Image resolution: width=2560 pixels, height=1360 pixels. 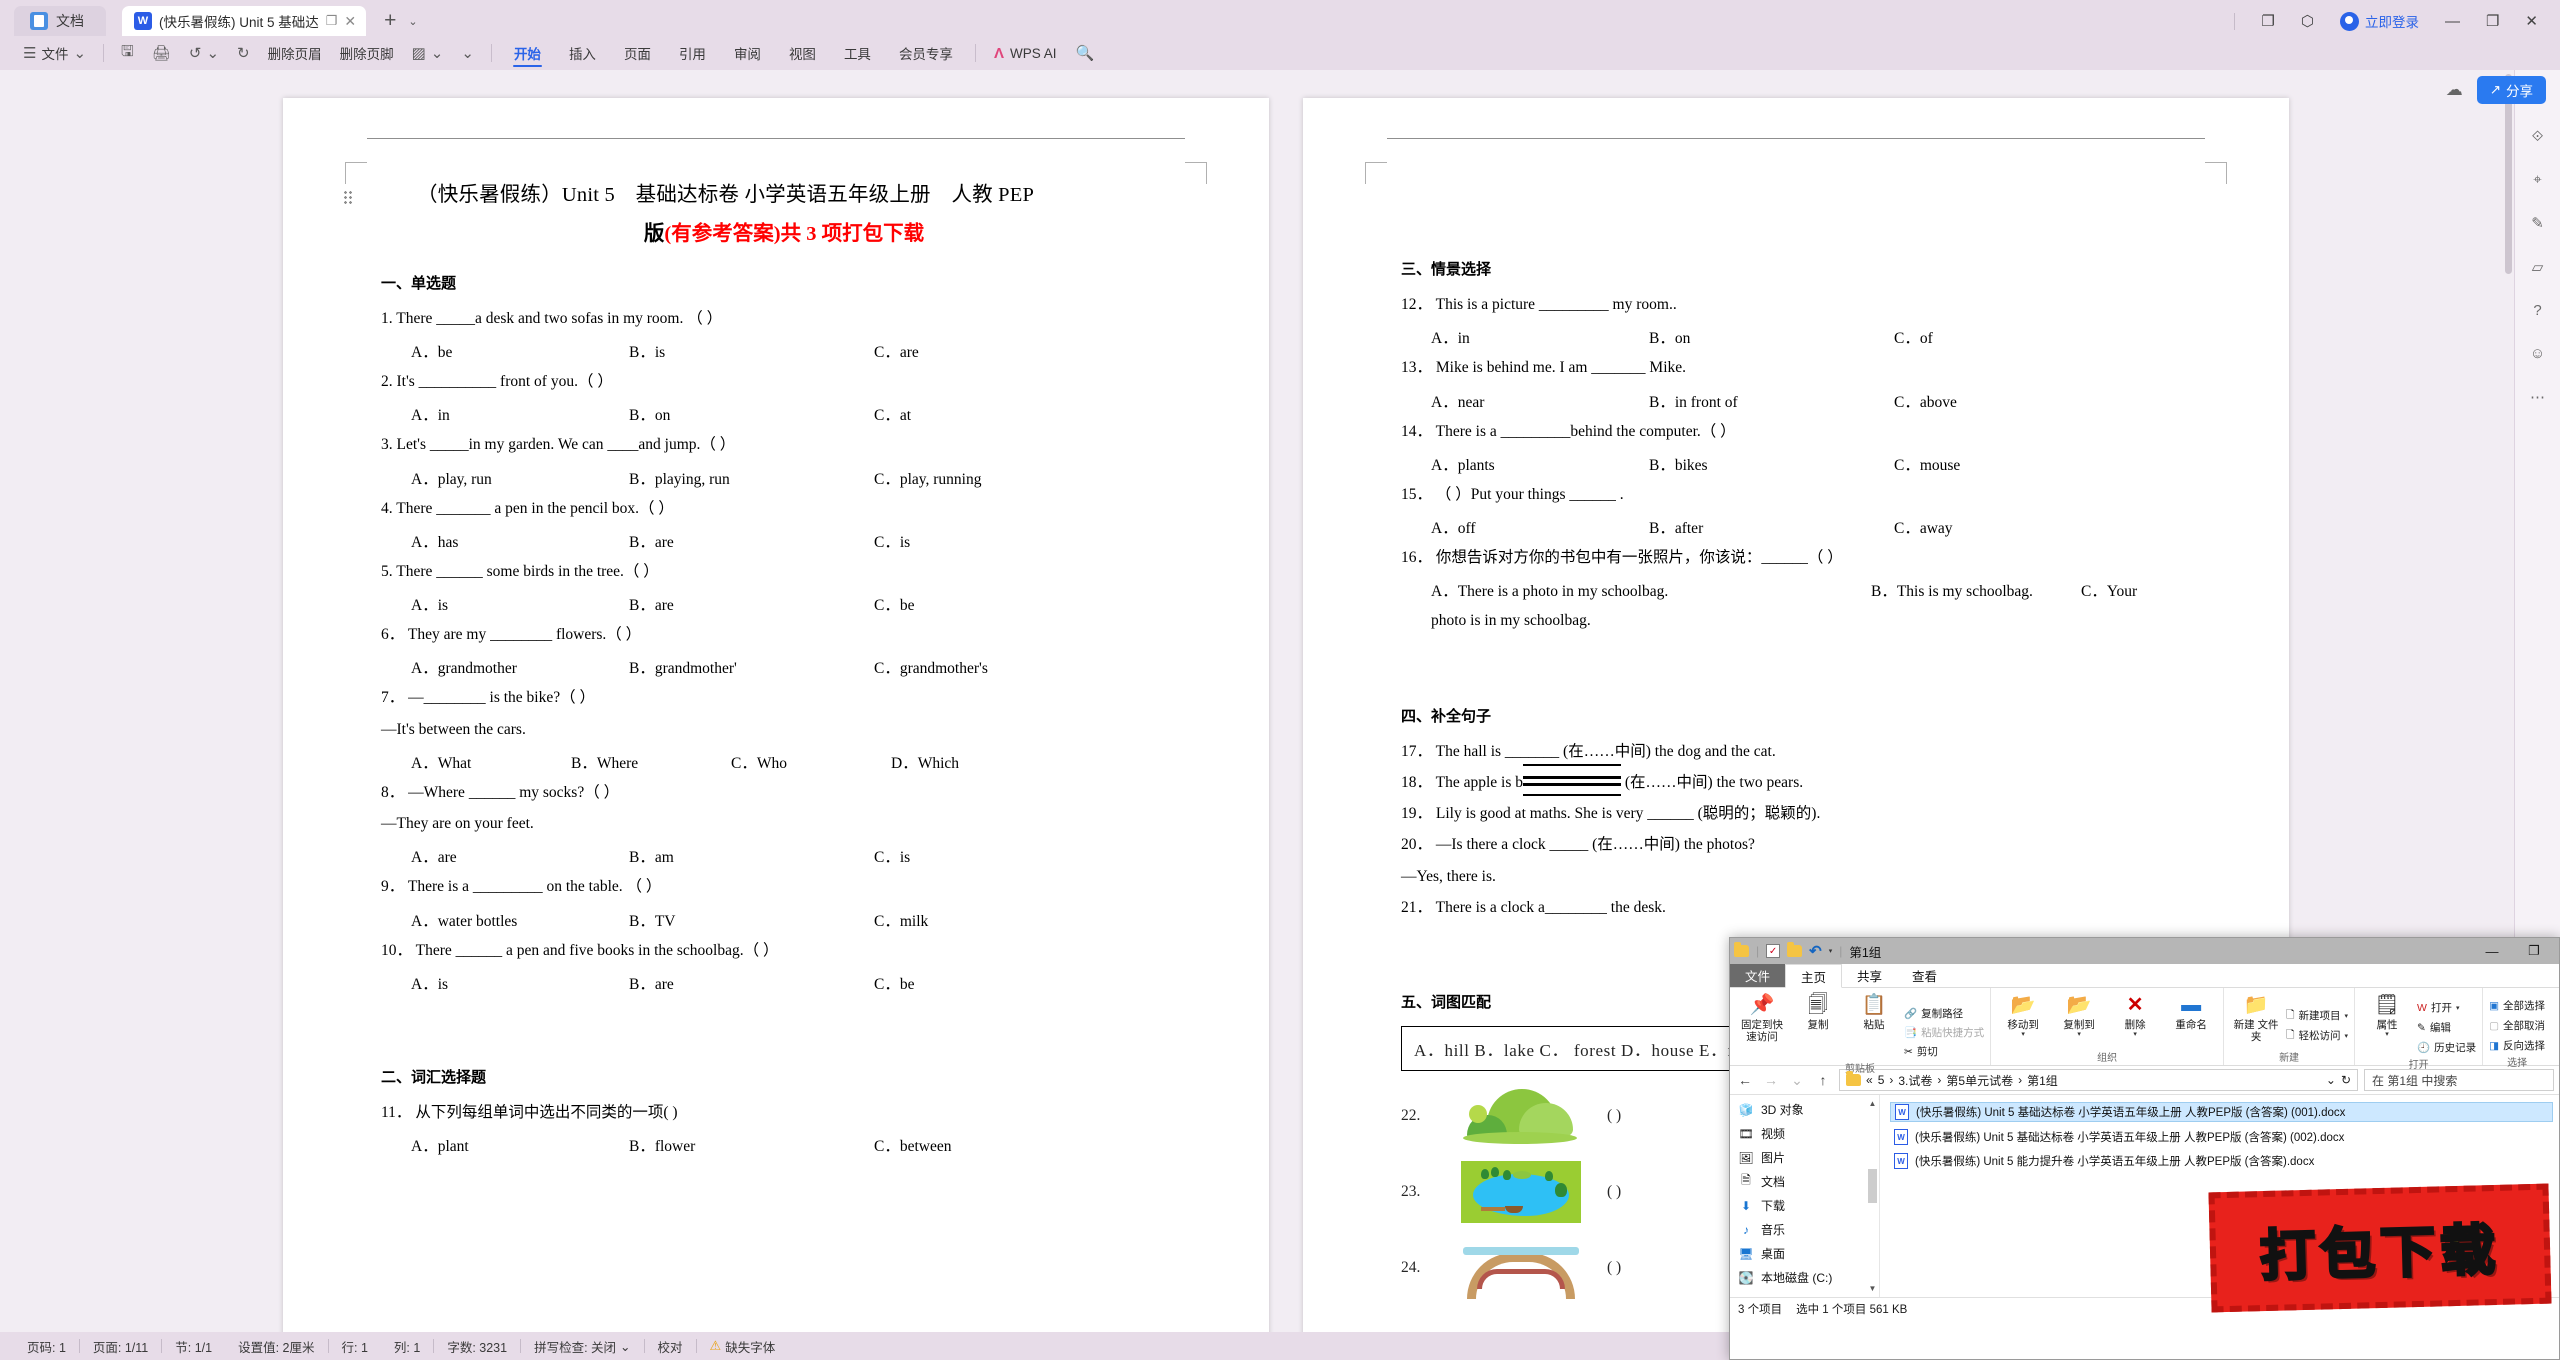 What do you see at coordinates (2452, 21) in the screenshot?
I see `minimize-button: —` at bounding box center [2452, 21].